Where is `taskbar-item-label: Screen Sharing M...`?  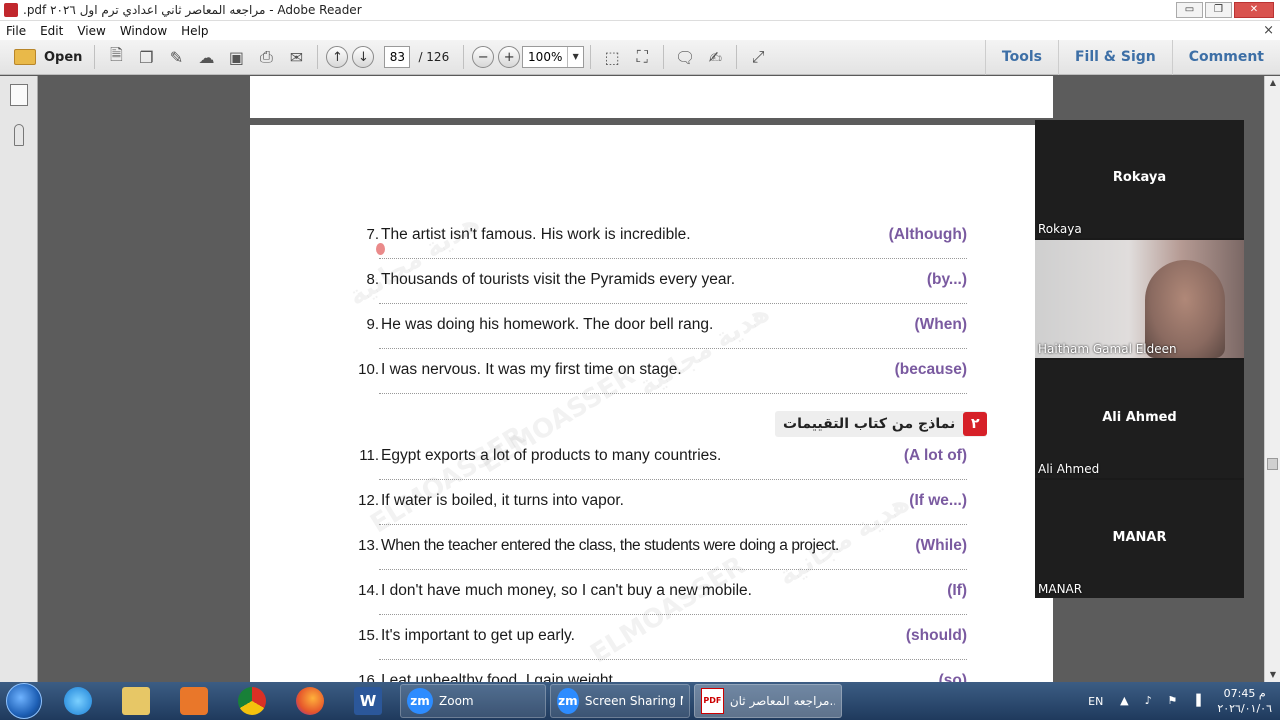 taskbar-item-label: Screen Sharing M... is located at coordinates (633, 701).